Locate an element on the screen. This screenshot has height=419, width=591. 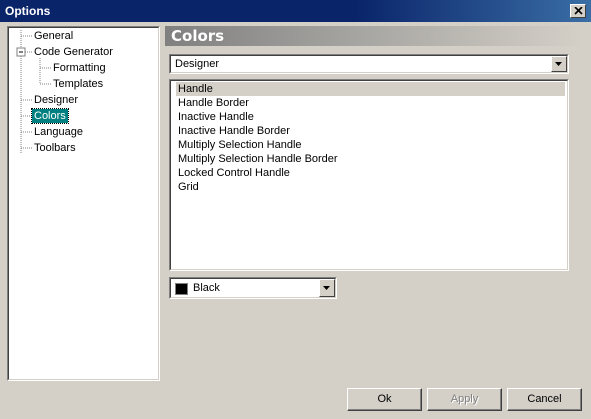
tree-item-designer: Designer is located at coordinates (56, 100).